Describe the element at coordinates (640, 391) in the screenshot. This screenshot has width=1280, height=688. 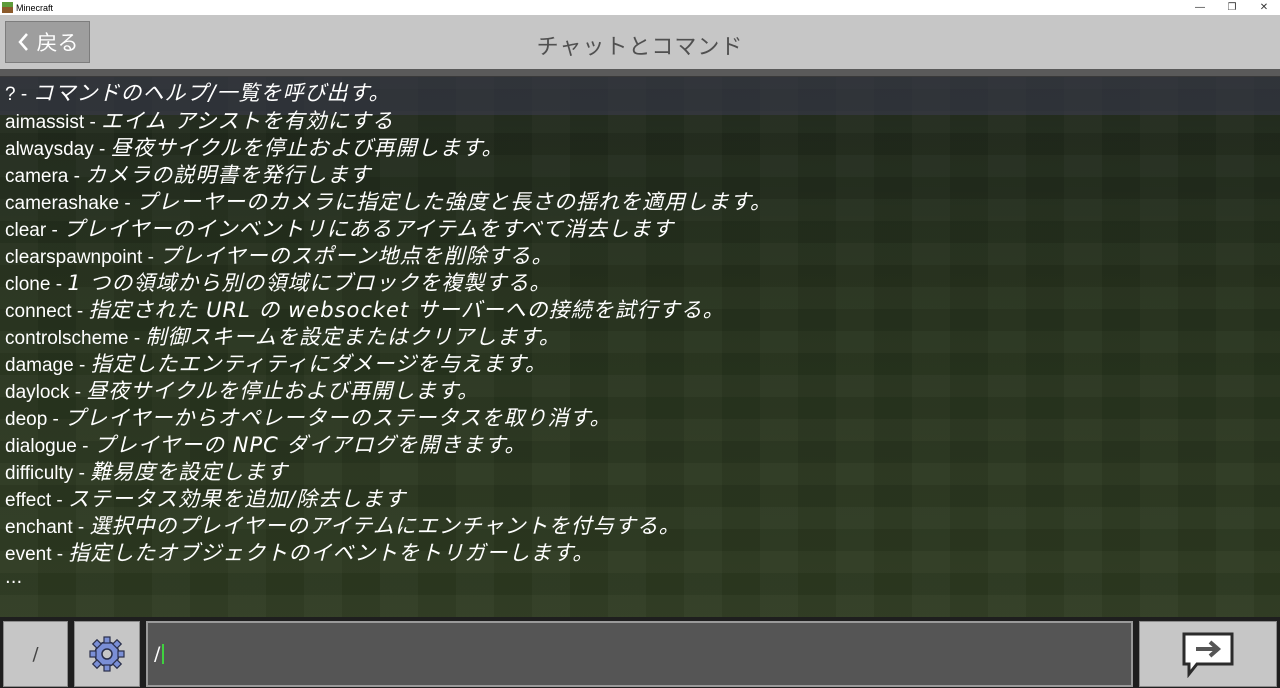
I see `chat-line: daylock - 昼夜サイクルを停止および再開します。` at that location.